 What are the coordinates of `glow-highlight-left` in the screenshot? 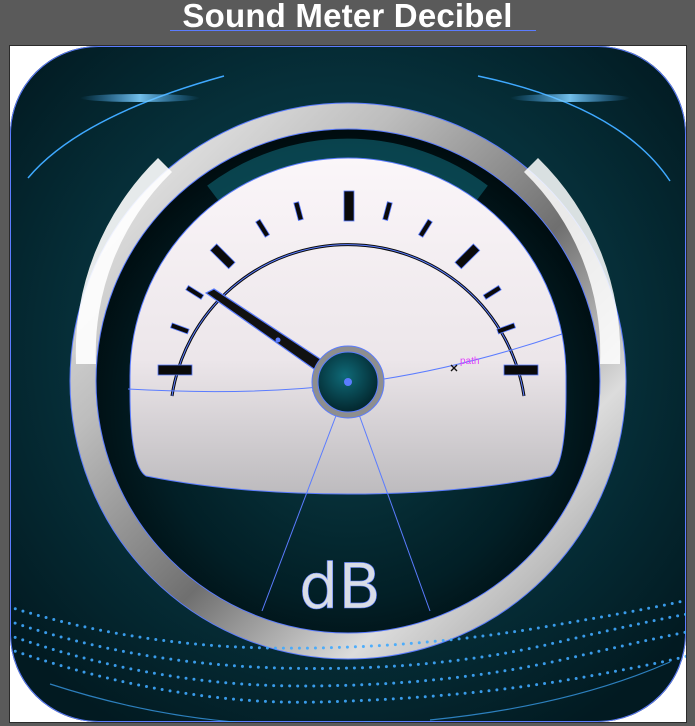 It's located at (140, 98).